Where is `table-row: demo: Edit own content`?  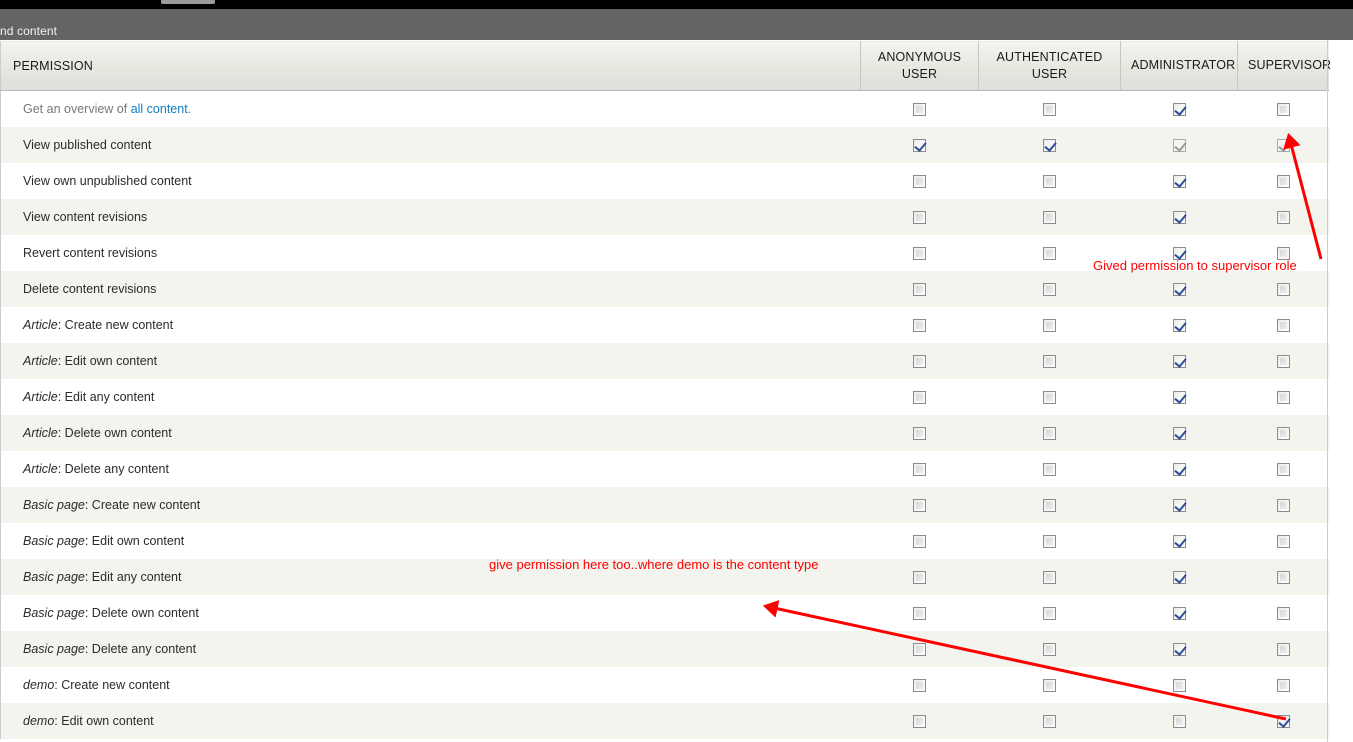 table-row: demo: Edit own content is located at coordinates (664, 720).